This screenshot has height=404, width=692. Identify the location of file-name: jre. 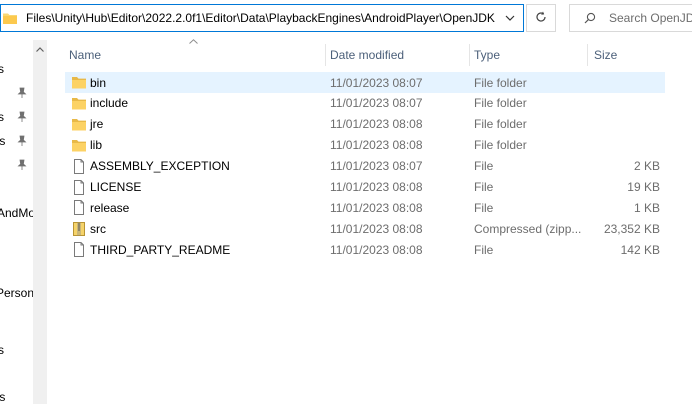
(97, 124).